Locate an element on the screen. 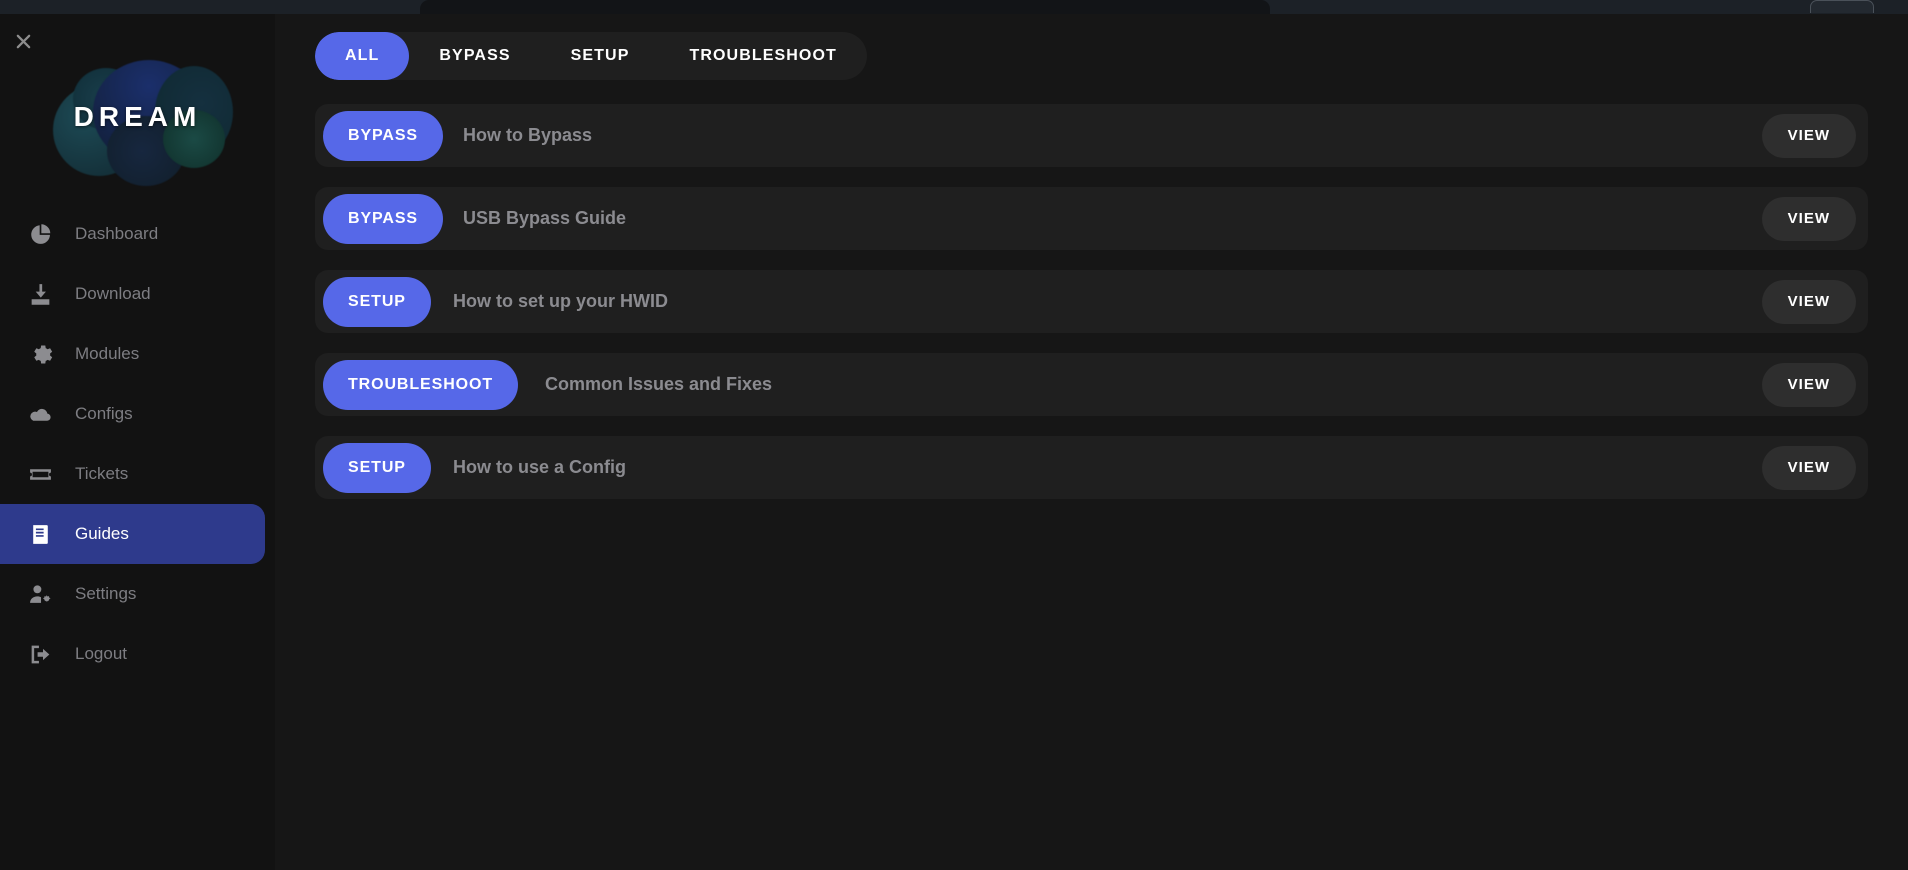 This screenshot has width=1908, height=870. sidebar-item-label: Logout is located at coordinates (101, 653).